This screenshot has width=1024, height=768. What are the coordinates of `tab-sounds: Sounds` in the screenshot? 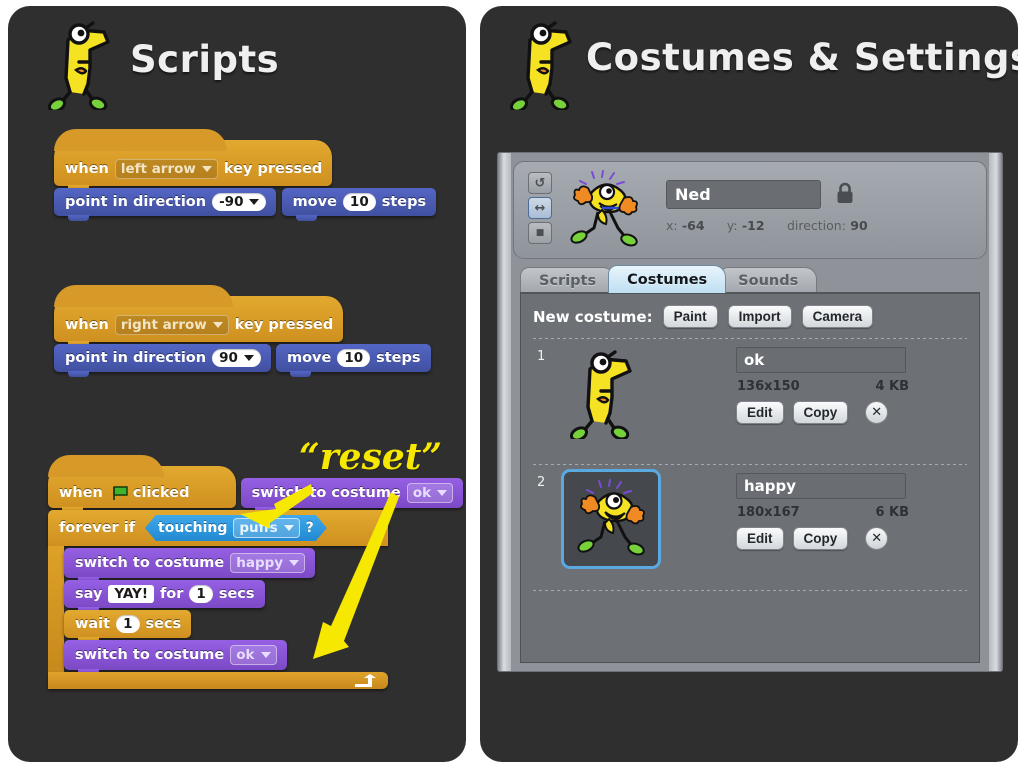 It's located at (768, 280).